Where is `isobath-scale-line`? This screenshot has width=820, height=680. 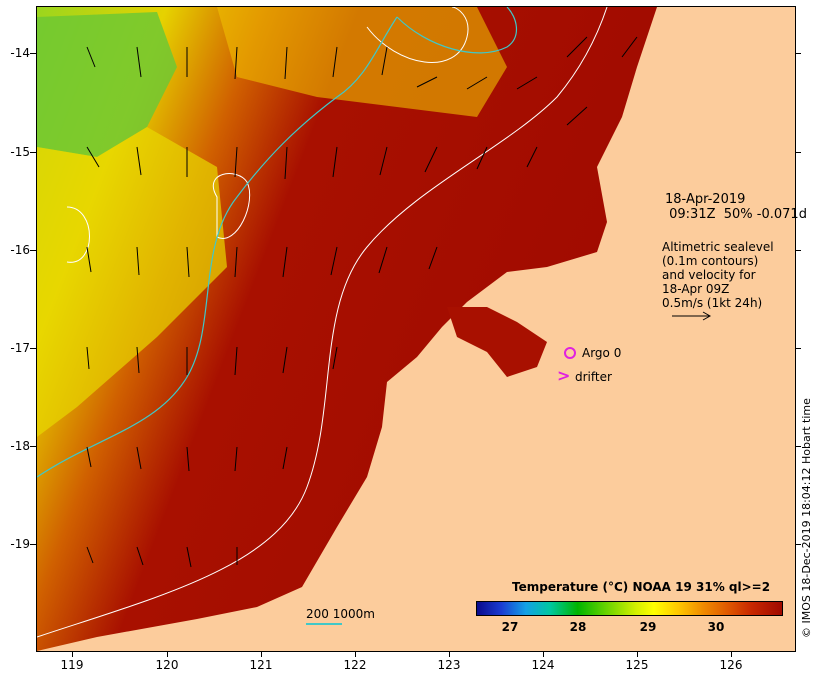 isobath-scale-line is located at coordinates (324, 624).